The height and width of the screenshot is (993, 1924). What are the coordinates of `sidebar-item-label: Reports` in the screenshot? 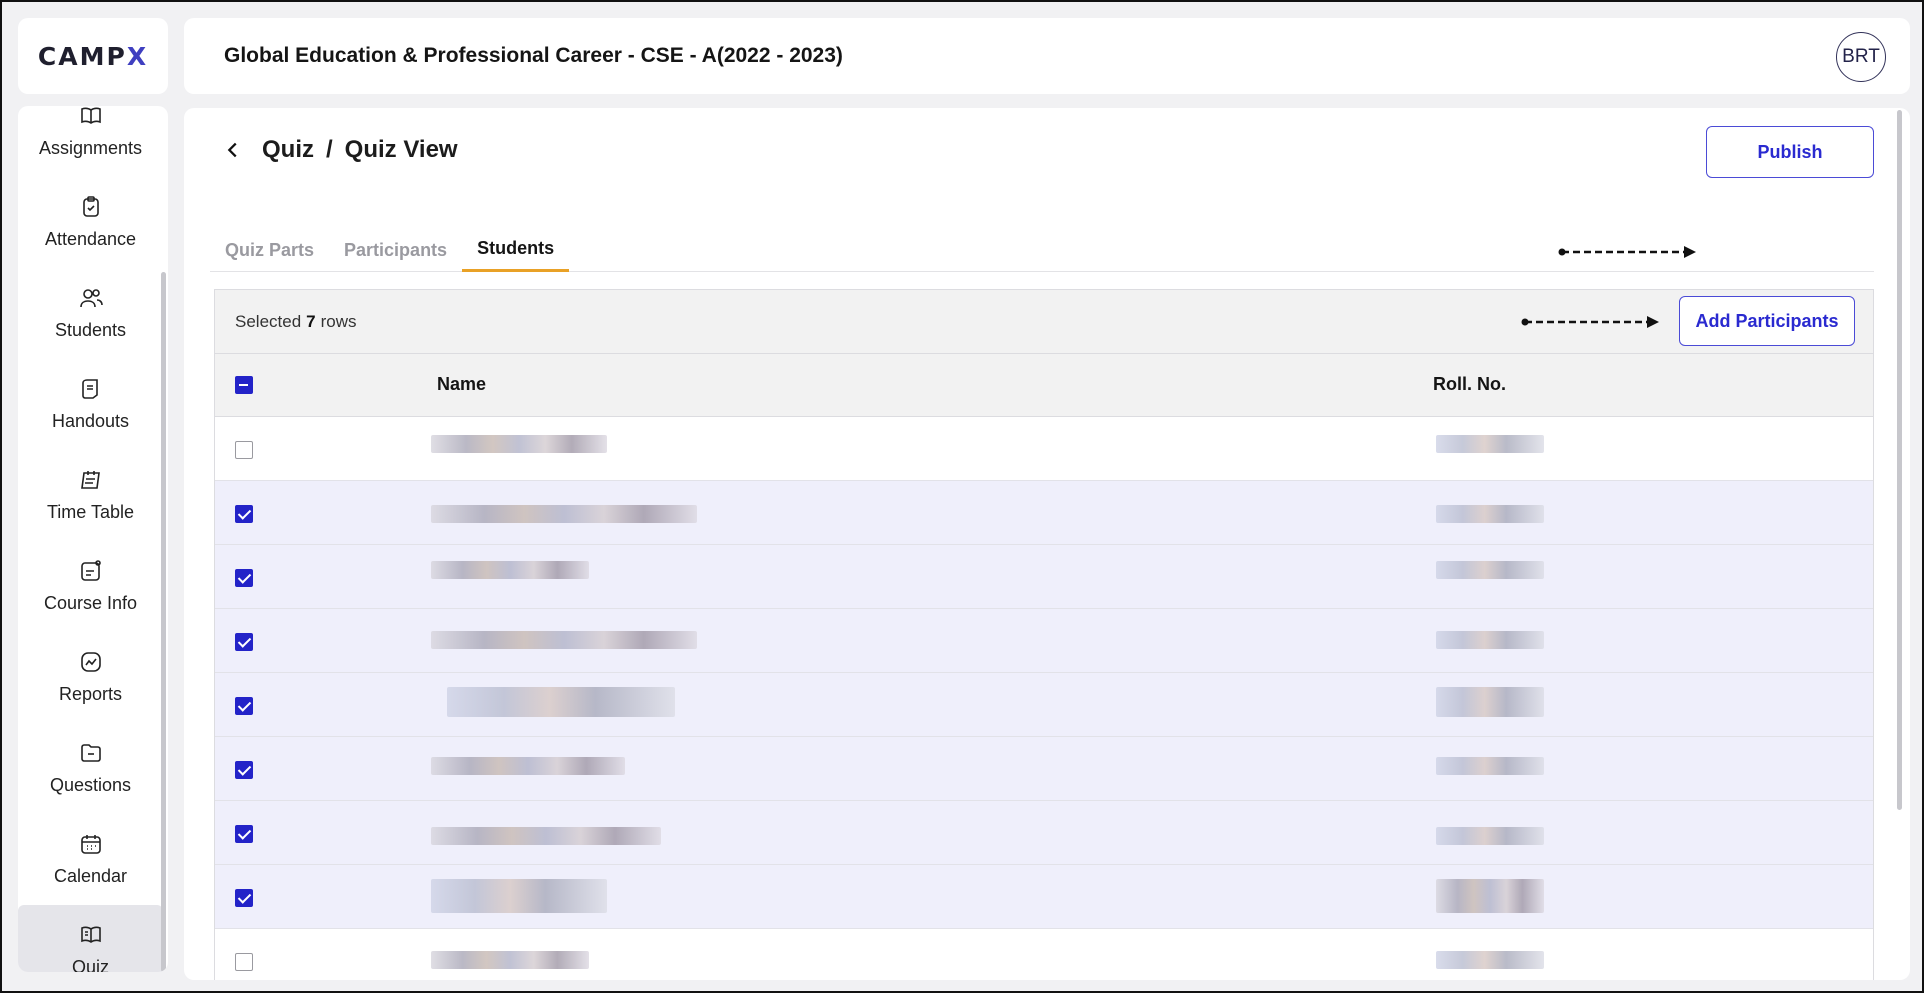 It's located at (90, 694).